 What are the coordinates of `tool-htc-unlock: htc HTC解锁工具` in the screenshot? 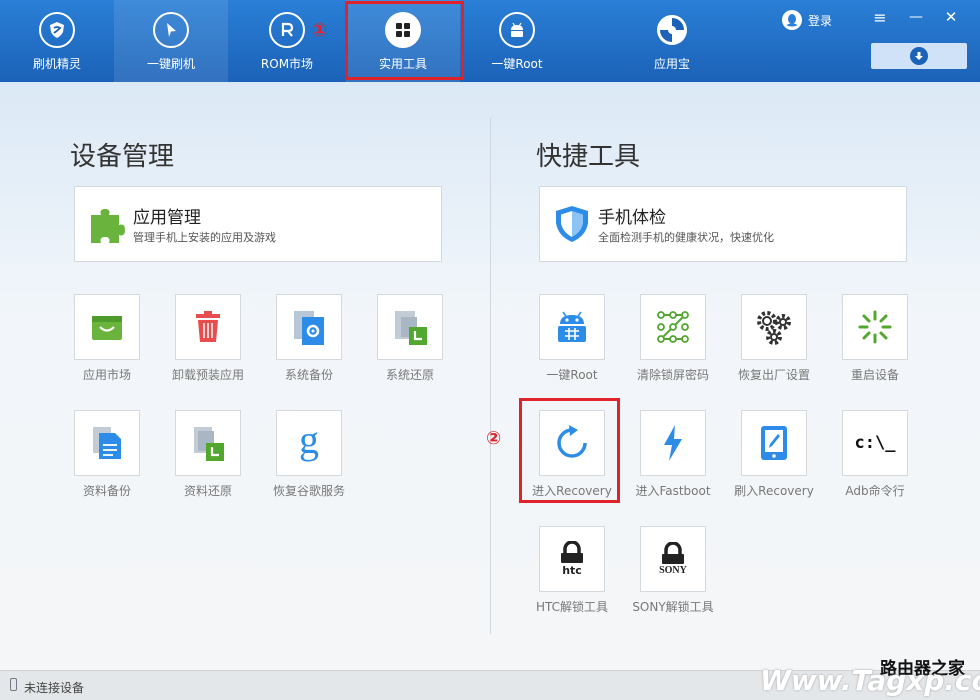 It's located at (572, 570).